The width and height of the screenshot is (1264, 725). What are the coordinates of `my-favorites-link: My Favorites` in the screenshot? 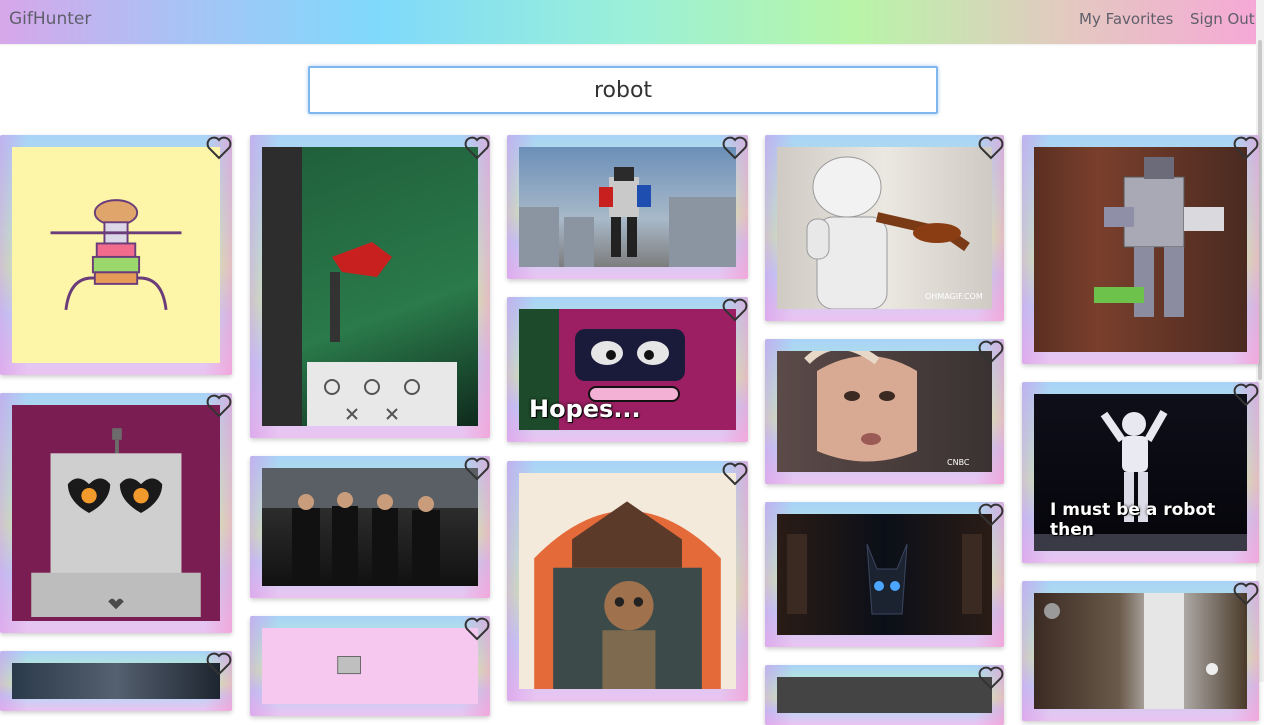 It's located at (1126, 19).